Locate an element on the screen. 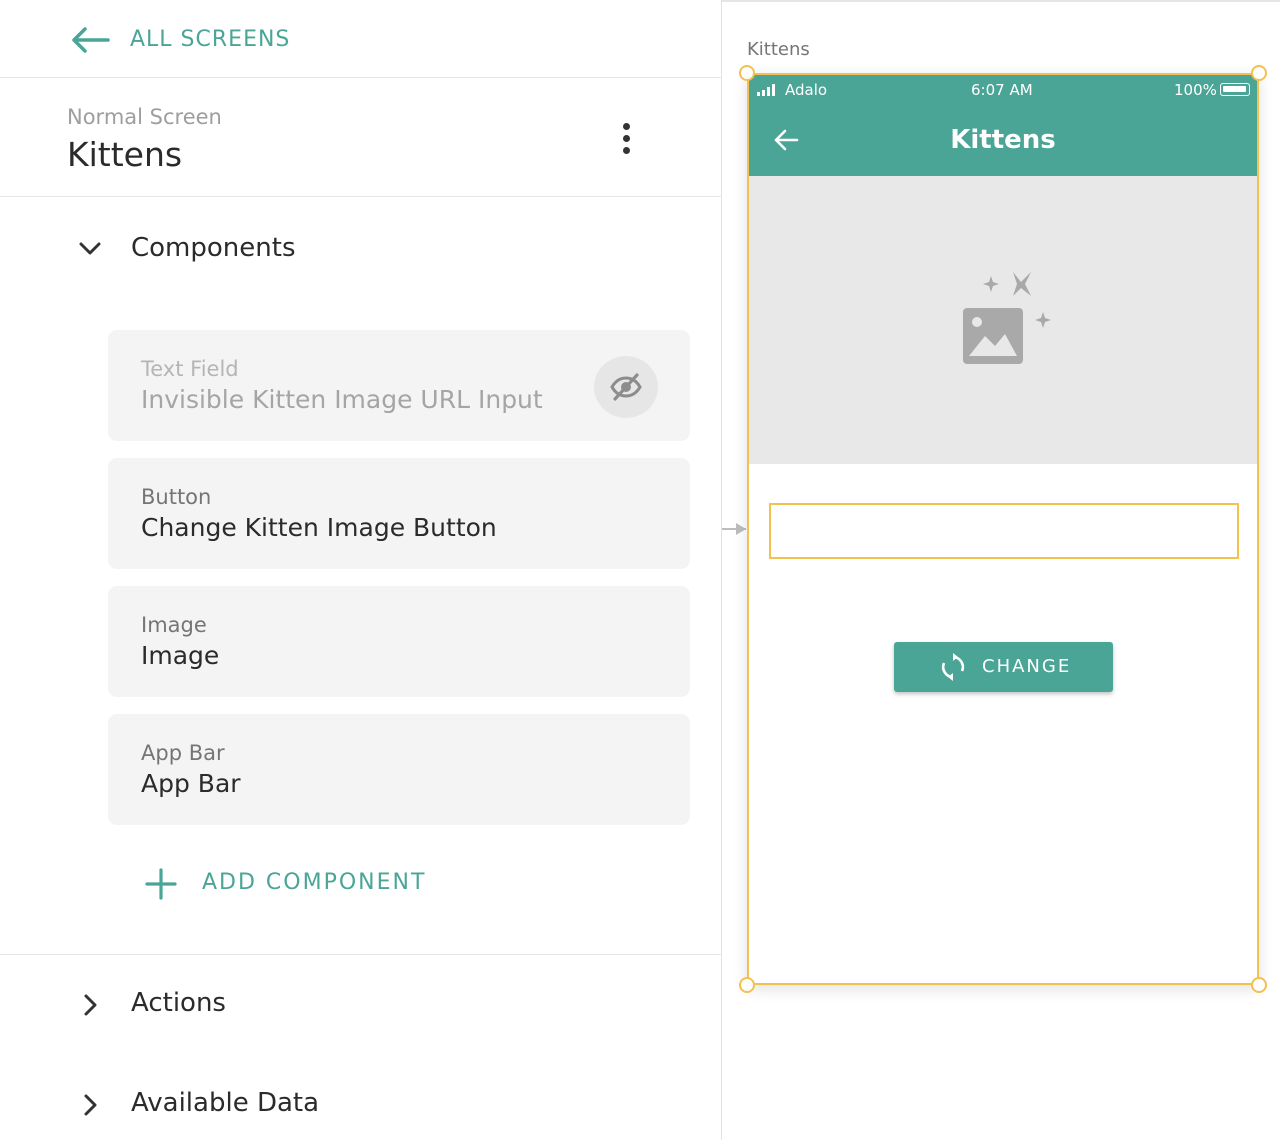 Image resolution: width=1280 pixels, height=1140 pixels. all-screens-link: ALL SCREENS is located at coordinates (361, 40).